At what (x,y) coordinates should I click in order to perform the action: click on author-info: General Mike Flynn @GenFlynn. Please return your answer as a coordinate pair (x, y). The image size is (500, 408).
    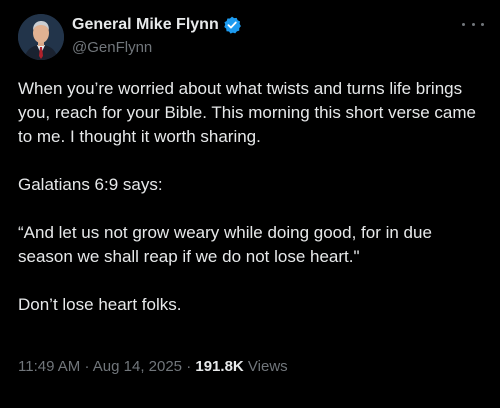
    Looking at the image, I should click on (156, 35).